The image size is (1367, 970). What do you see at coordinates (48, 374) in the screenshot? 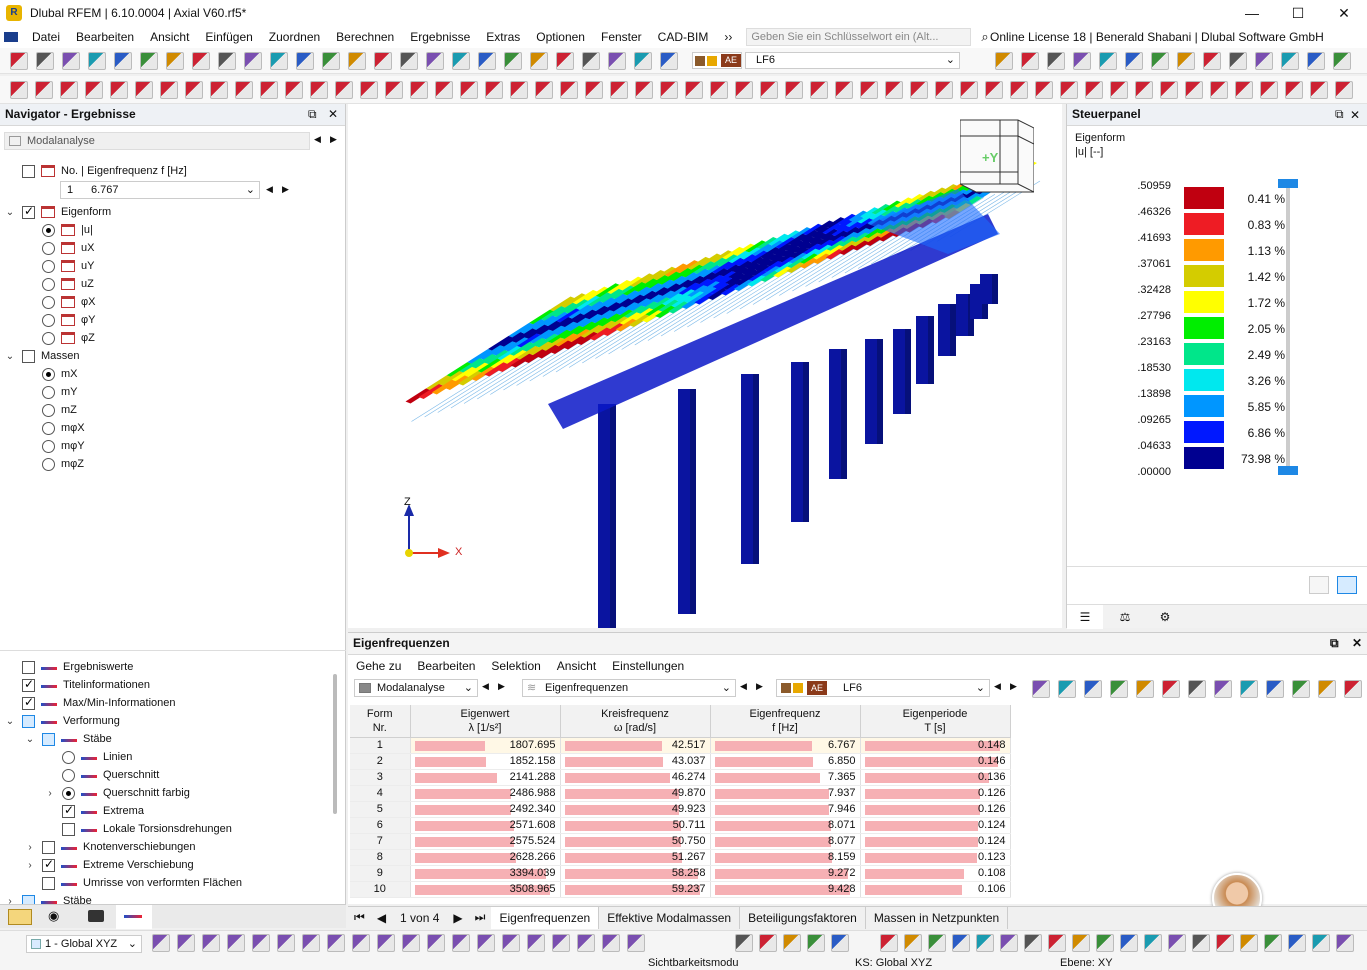
I see `mass-radio` at bounding box center [48, 374].